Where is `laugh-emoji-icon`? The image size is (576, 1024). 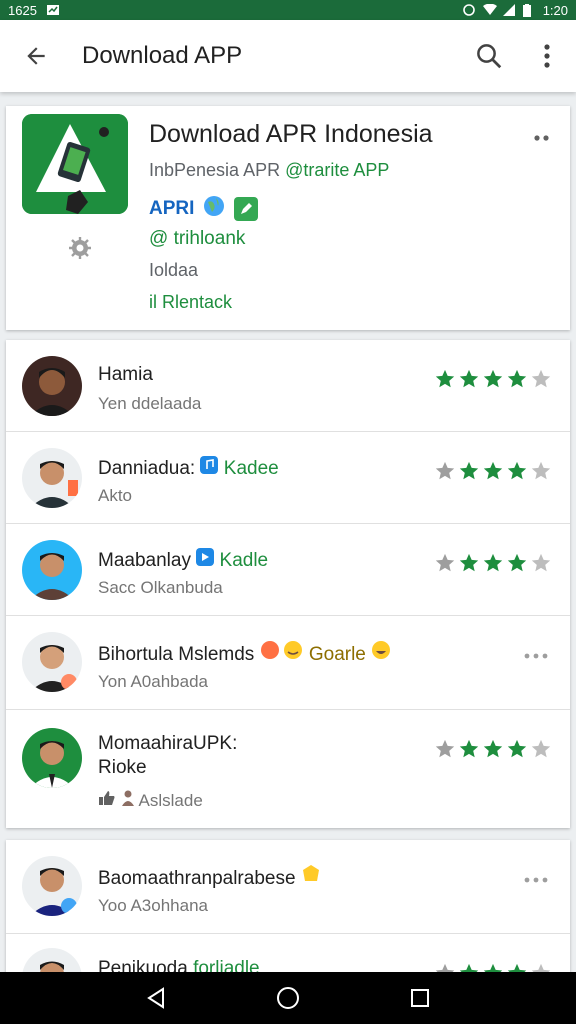
laugh-emoji-icon is located at coordinates (381, 653).